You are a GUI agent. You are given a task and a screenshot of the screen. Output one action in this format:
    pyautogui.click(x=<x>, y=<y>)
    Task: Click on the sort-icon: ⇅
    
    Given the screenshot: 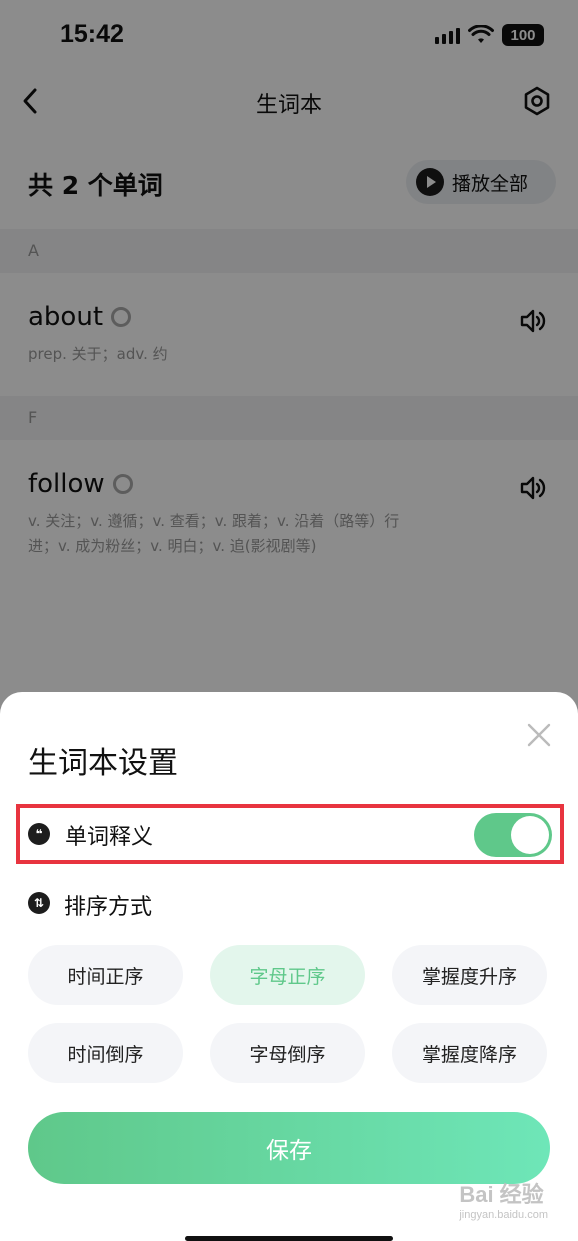 What is the action you would take?
    pyautogui.click(x=39, y=903)
    